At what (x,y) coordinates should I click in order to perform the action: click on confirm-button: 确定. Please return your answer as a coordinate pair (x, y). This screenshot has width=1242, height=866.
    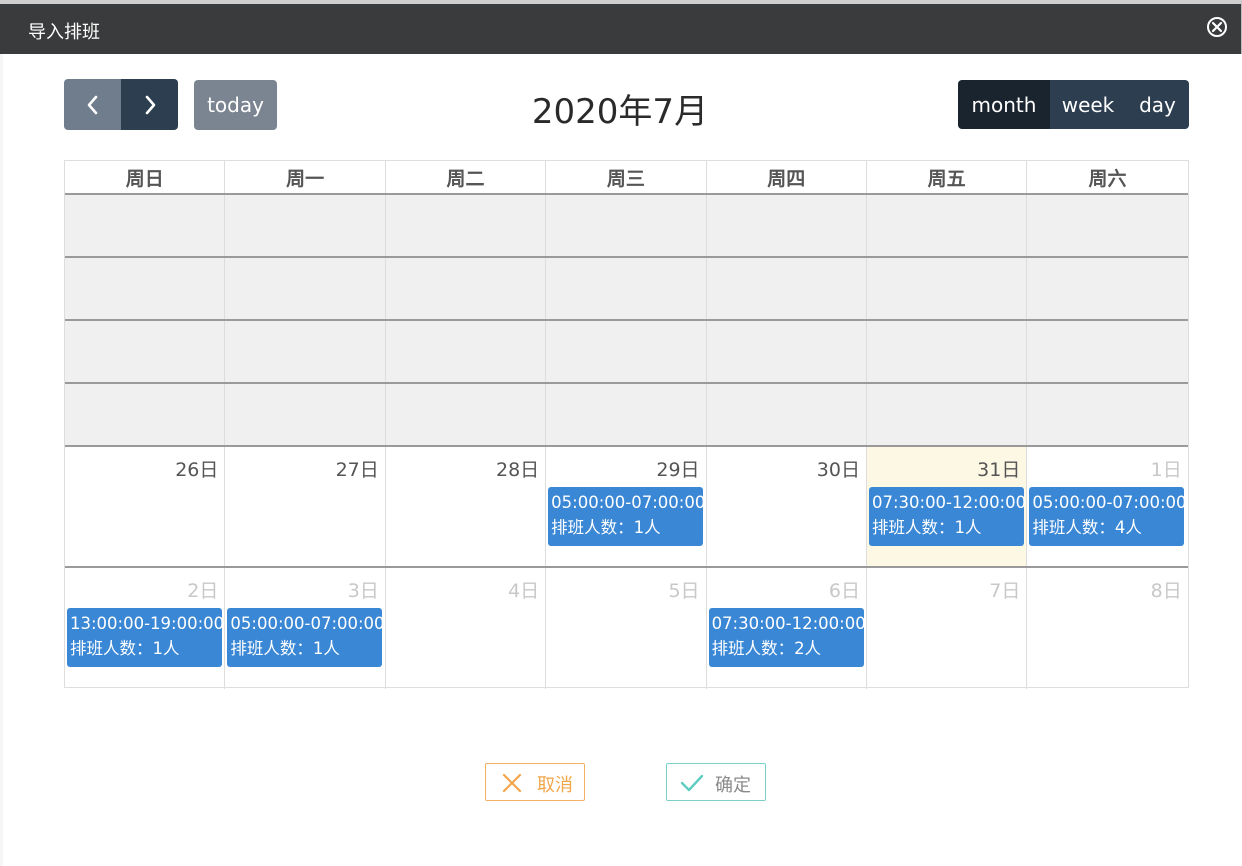
    Looking at the image, I should click on (716, 782).